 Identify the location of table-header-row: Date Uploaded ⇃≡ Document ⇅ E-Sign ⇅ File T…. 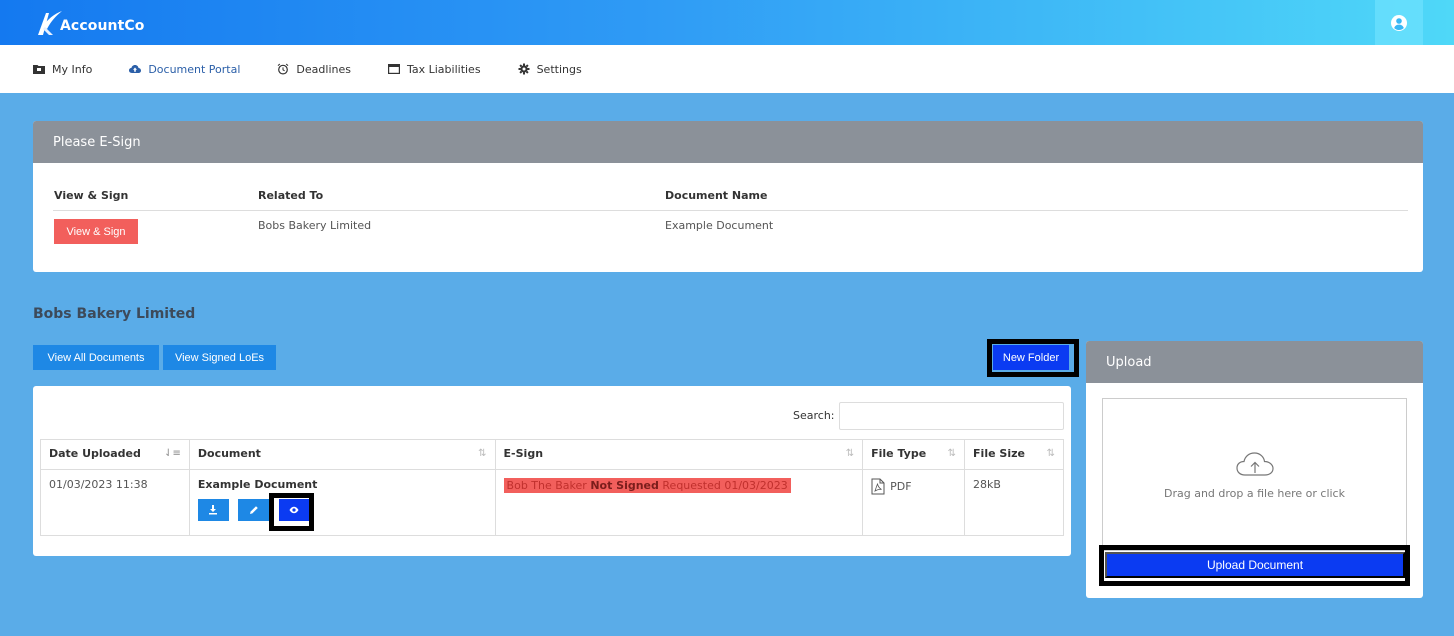
(552, 454).